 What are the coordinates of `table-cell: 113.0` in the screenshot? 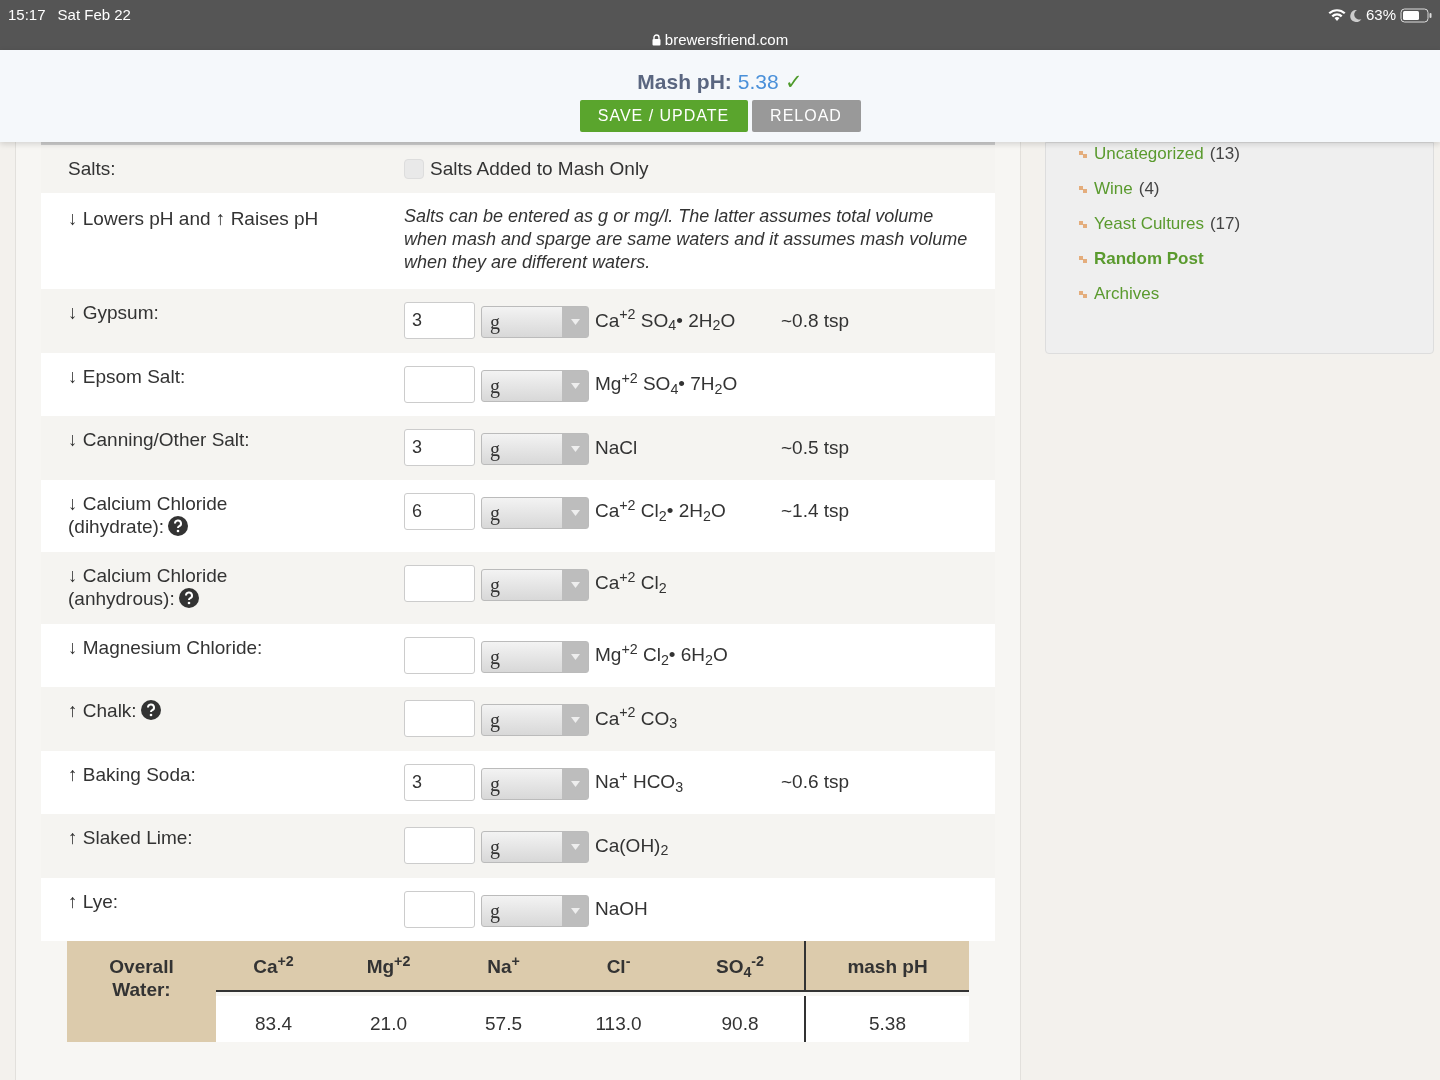 It's located at (618, 1018).